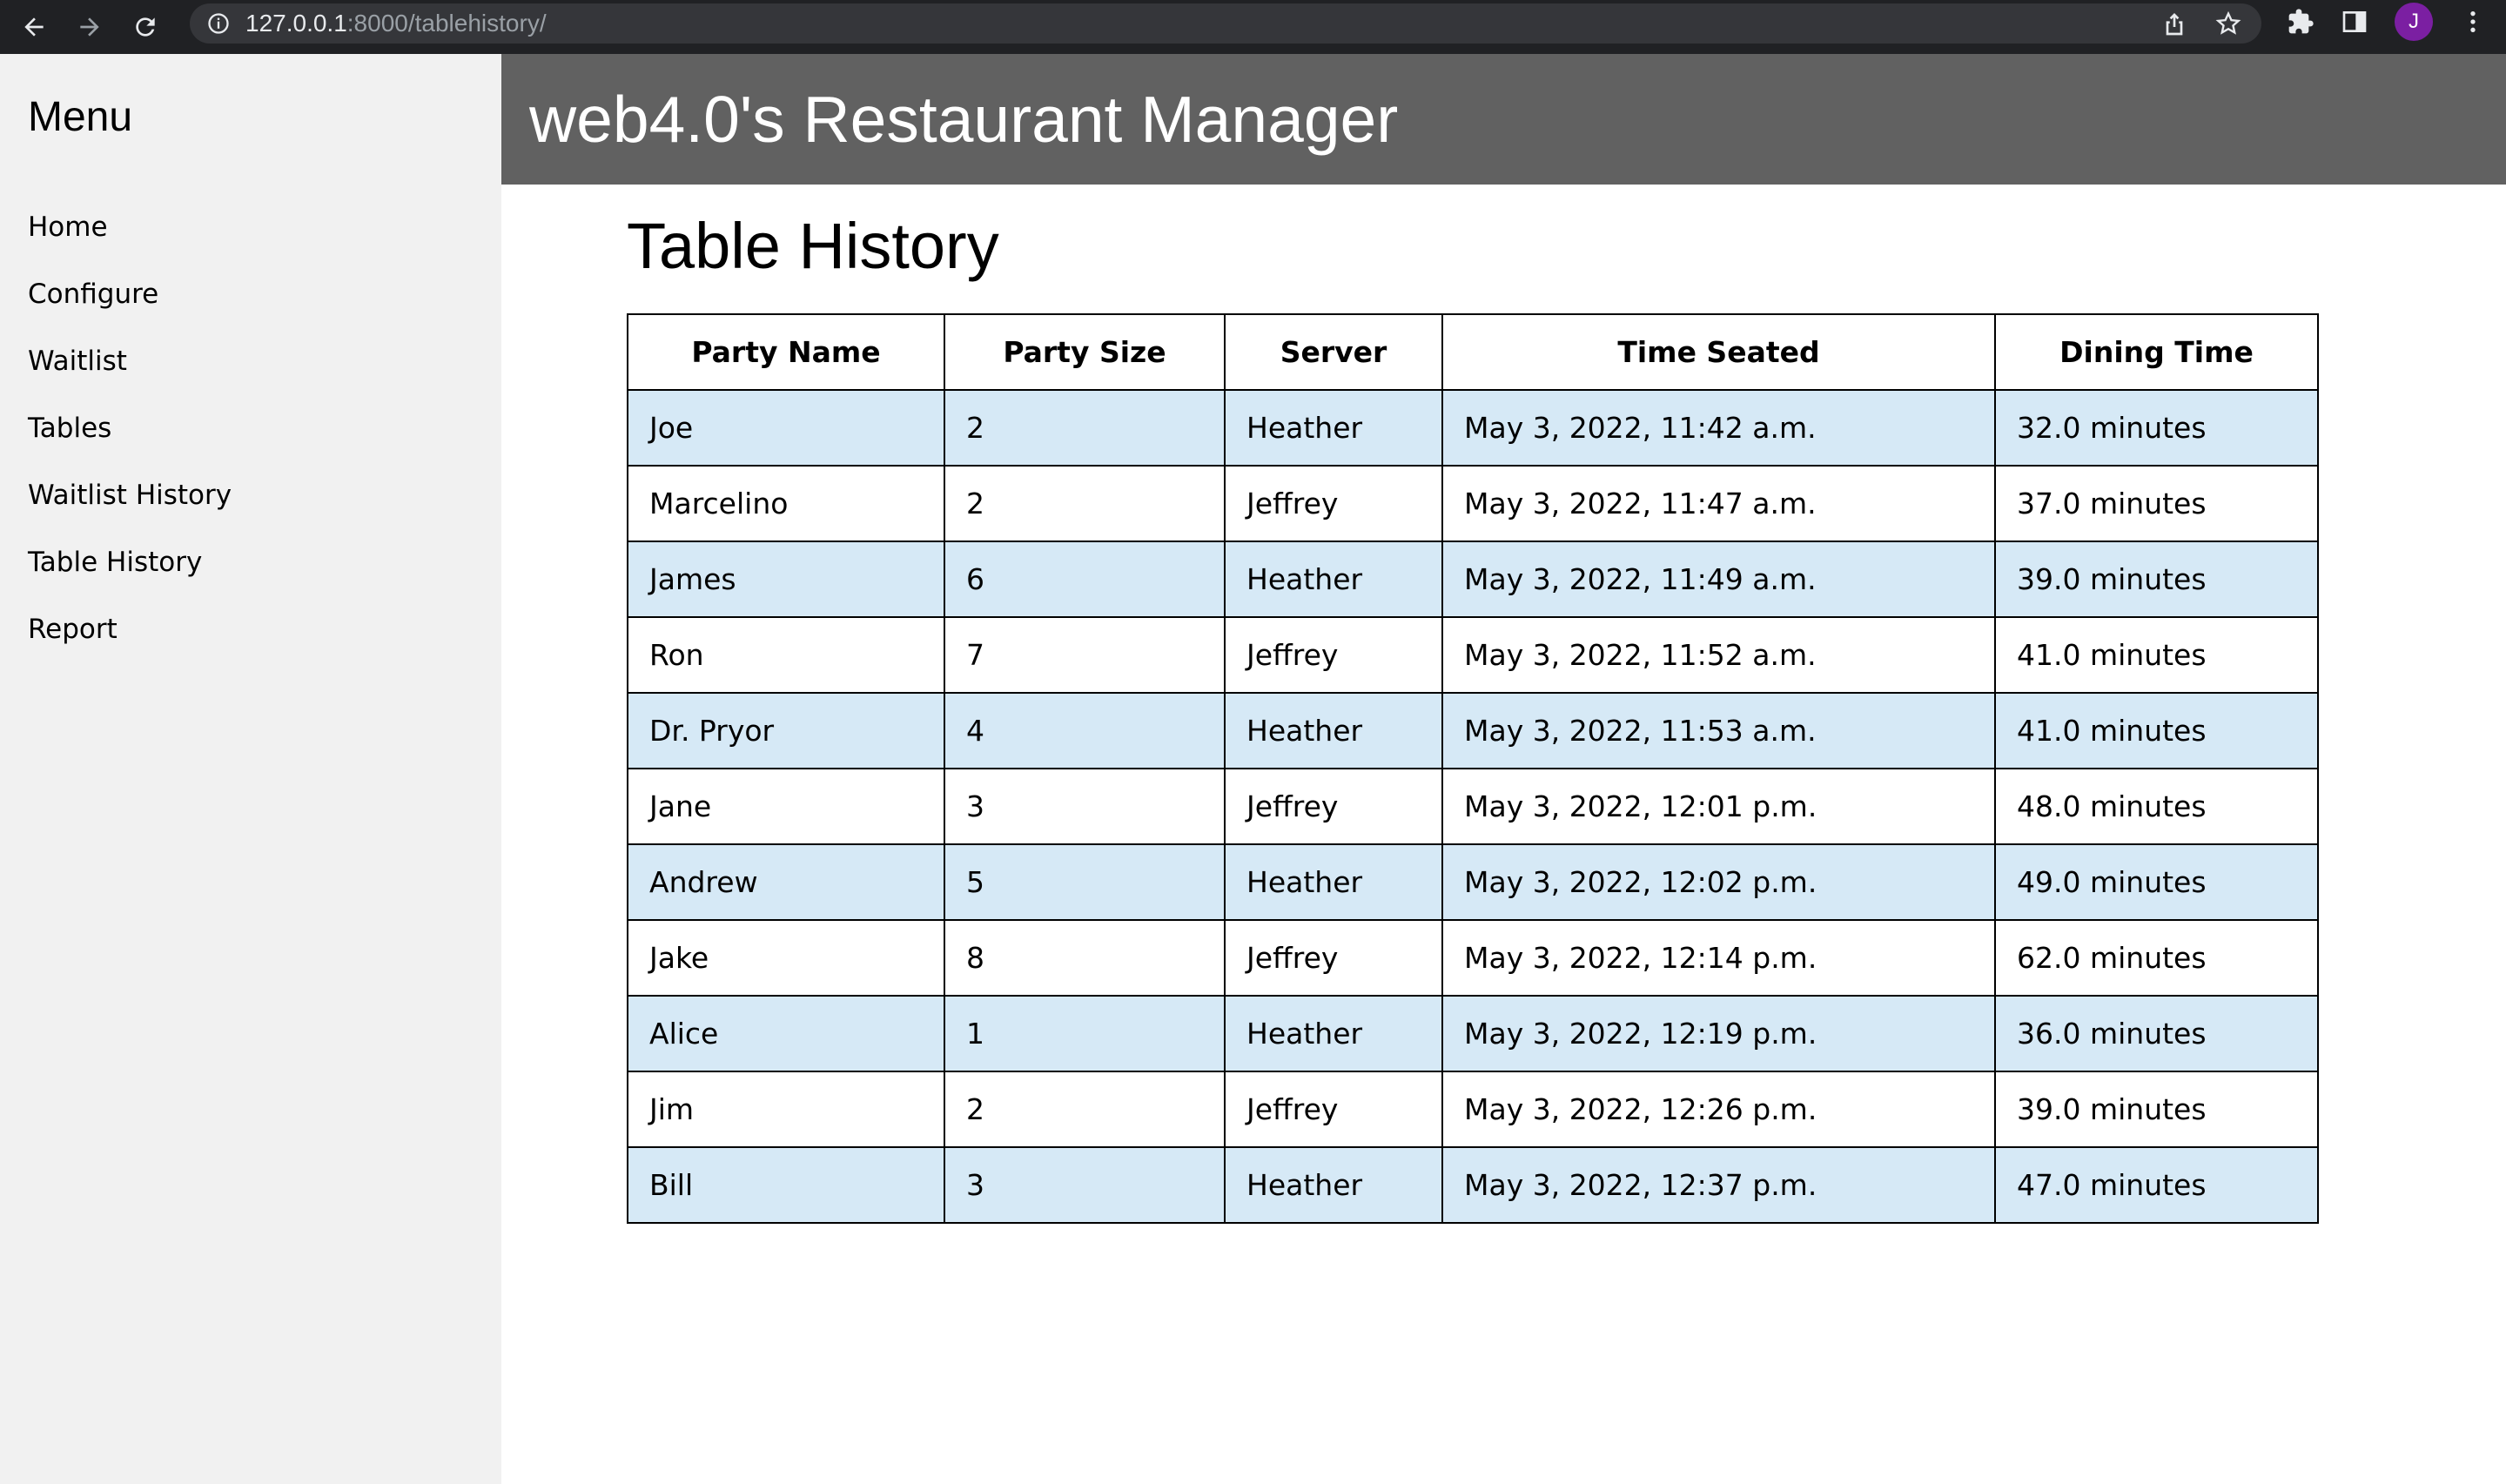 The width and height of the screenshot is (2506, 1484). I want to click on url-text: 127.0.0.1:8000/tablehistory/, so click(396, 23).